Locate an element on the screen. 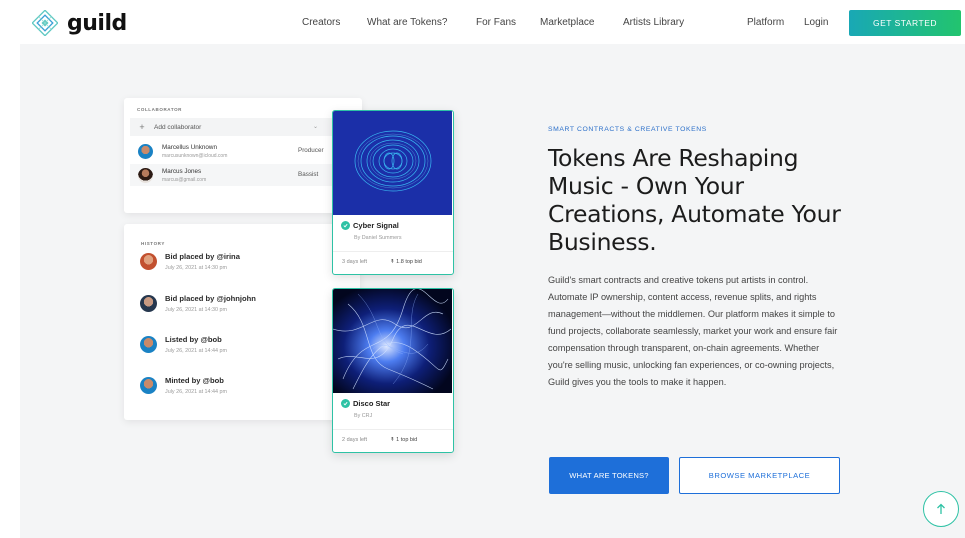 This screenshot has height=538, width=965. nav-link-marketplace: Marketplace is located at coordinates (567, 22).